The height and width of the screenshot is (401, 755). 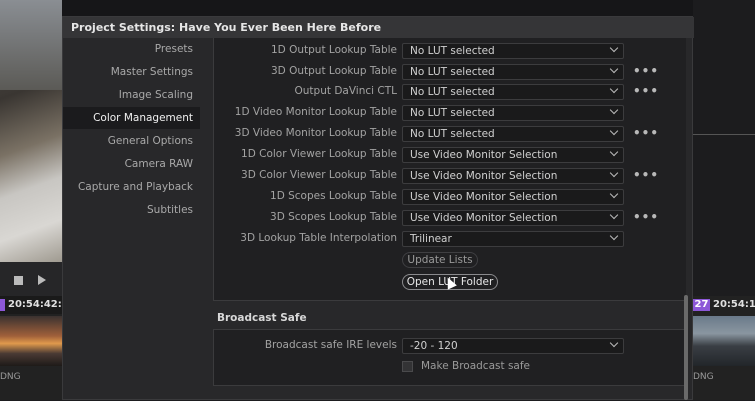 What do you see at coordinates (434, 346) in the screenshot?
I see `ire-levels-value: -20 - 120` at bounding box center [434, 346].